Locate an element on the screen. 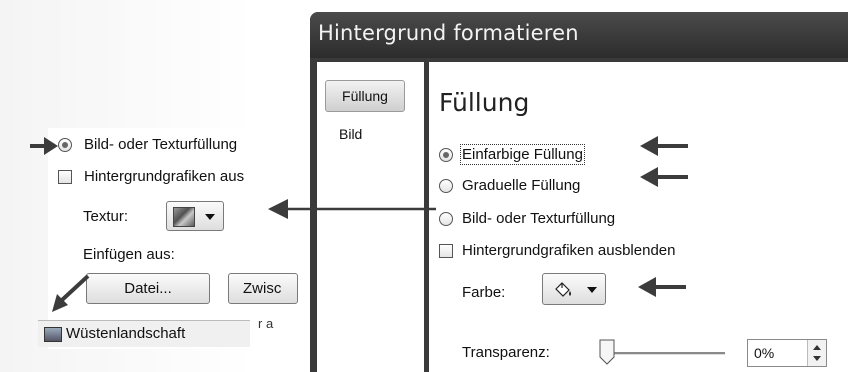  solid-fill-pointer-arrow is located at coordinates (664, 146).